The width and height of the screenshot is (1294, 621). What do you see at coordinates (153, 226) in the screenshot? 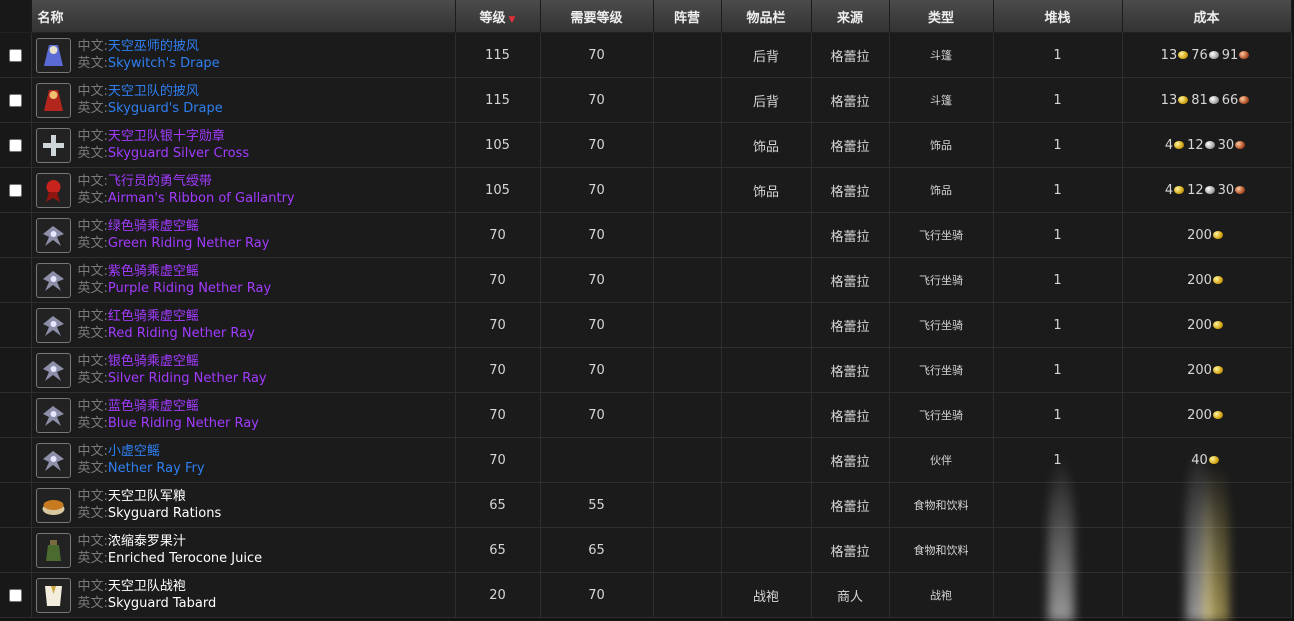
I see `item-name-cn-link: 绿色骑乘虚空鳐` at bounding box center [153, 226].